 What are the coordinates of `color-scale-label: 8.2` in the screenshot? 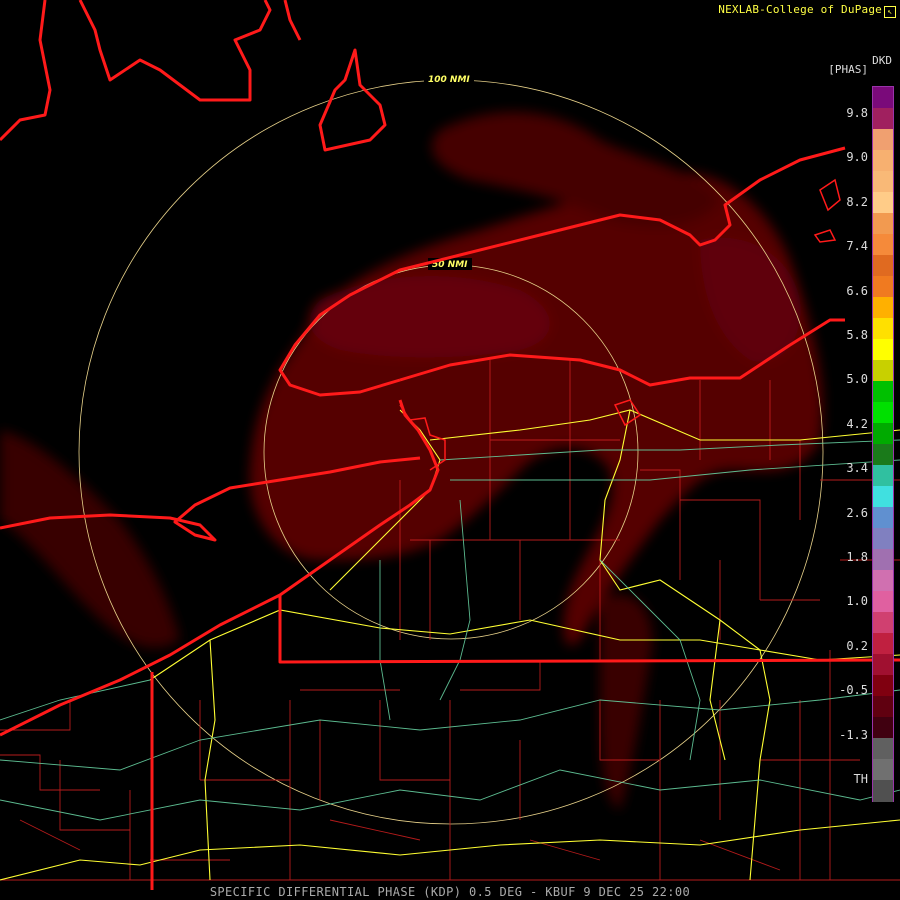 It's located at (857, 201).